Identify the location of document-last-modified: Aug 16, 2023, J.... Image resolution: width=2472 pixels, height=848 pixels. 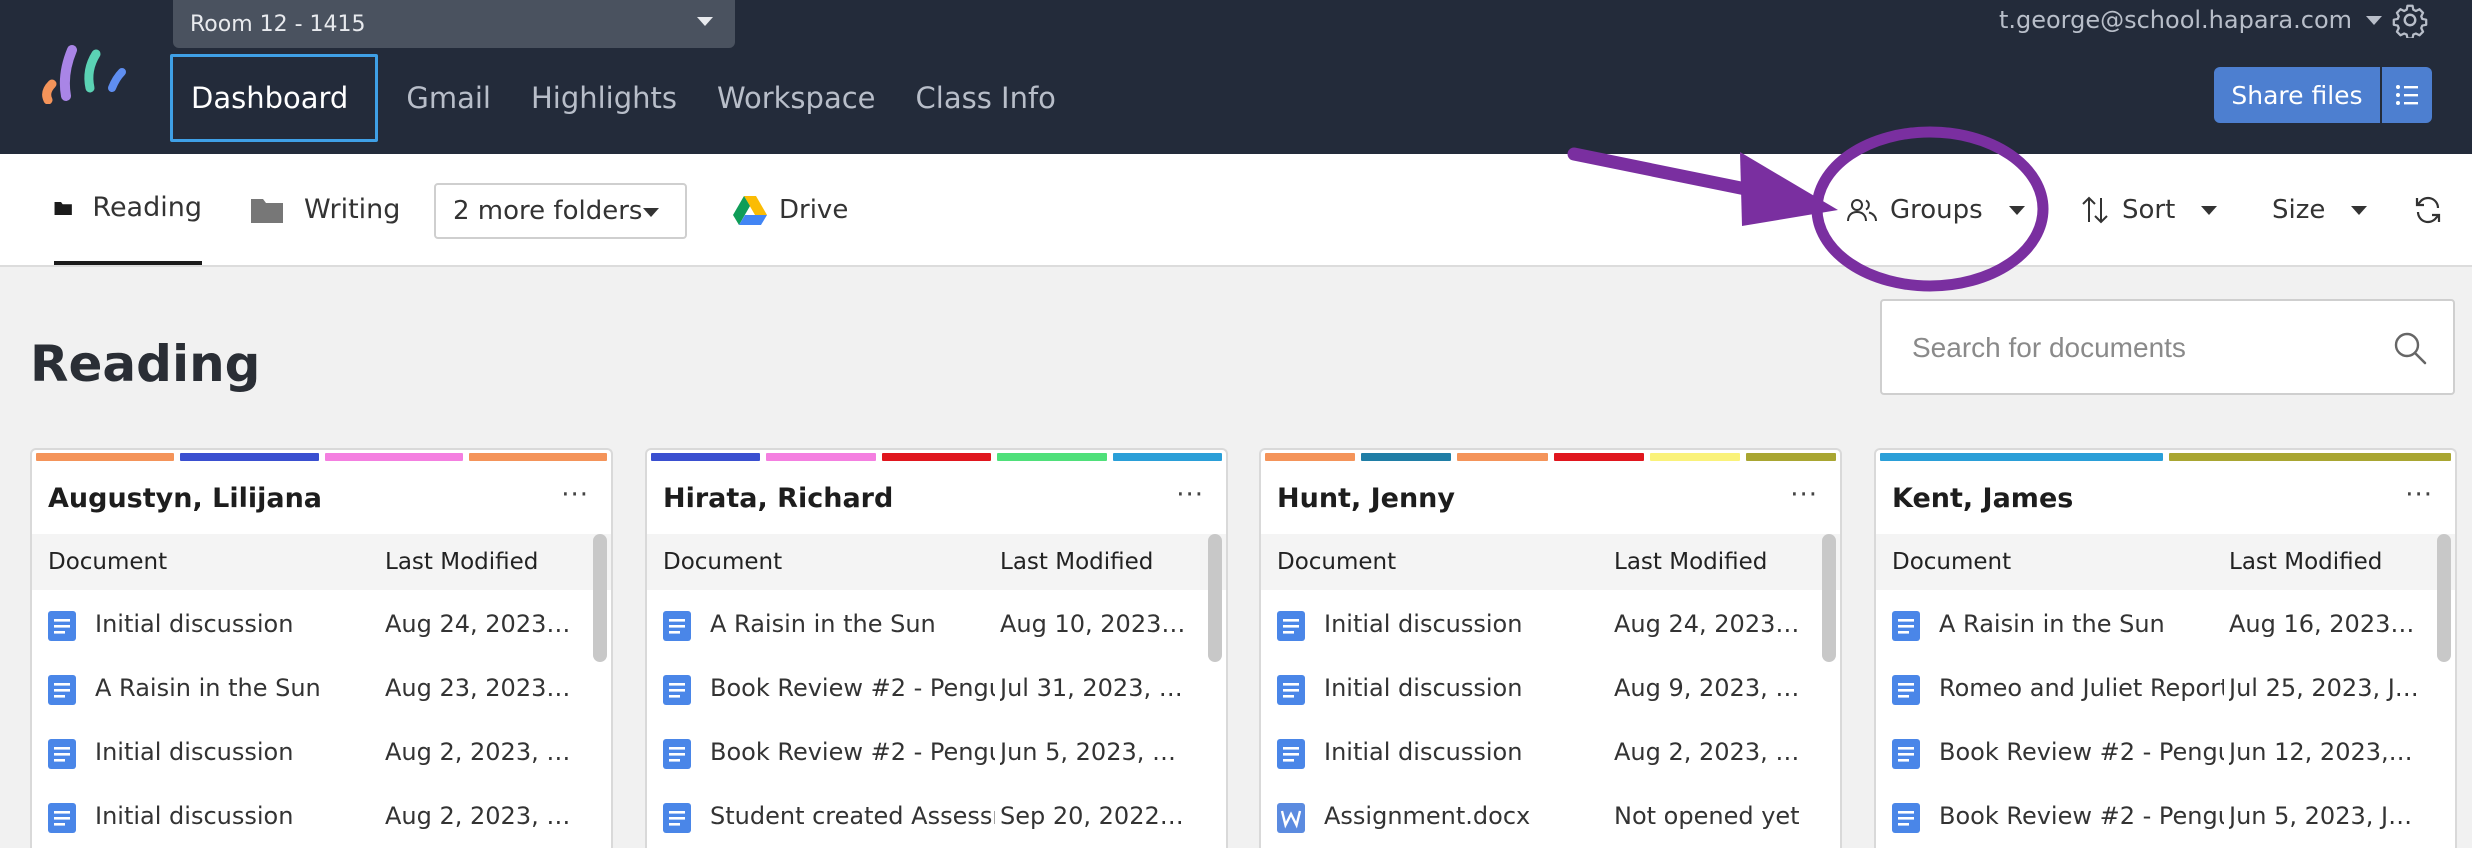
(2324, 624).